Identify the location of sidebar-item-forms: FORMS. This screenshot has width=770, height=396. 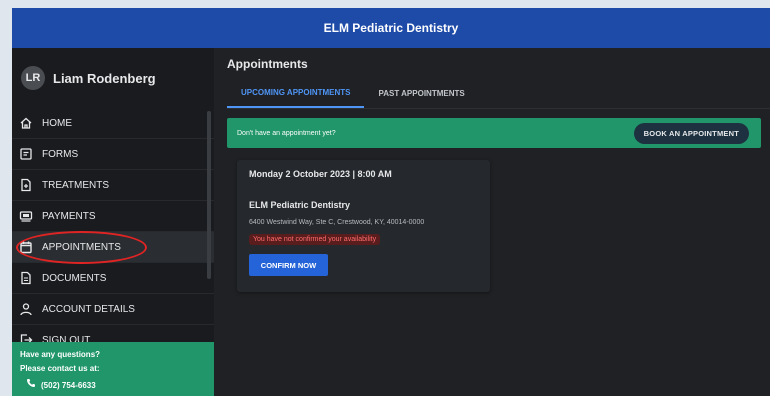
(113, 154).